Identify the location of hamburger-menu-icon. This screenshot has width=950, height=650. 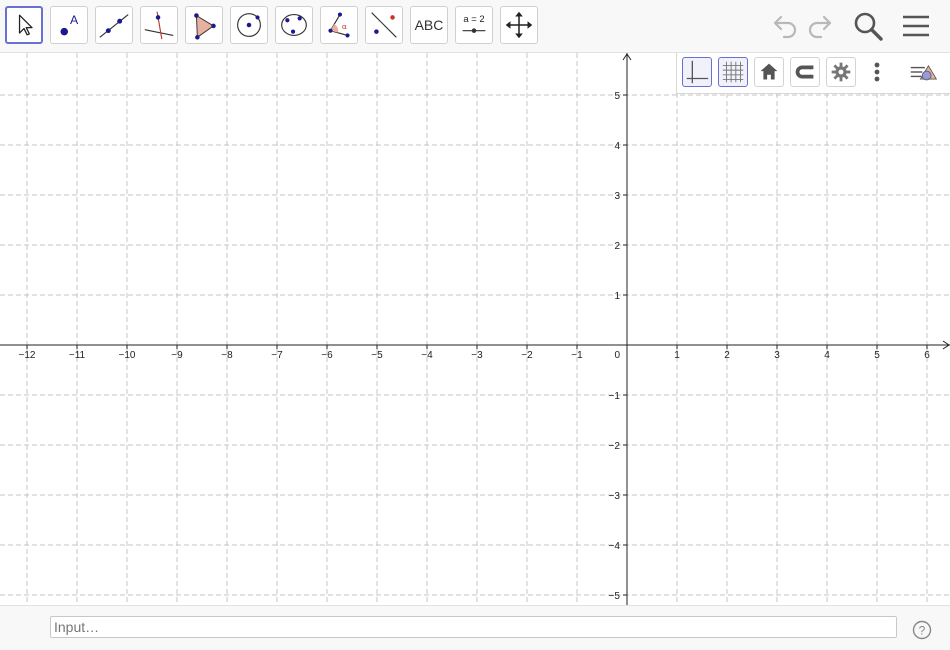
(916, 26).